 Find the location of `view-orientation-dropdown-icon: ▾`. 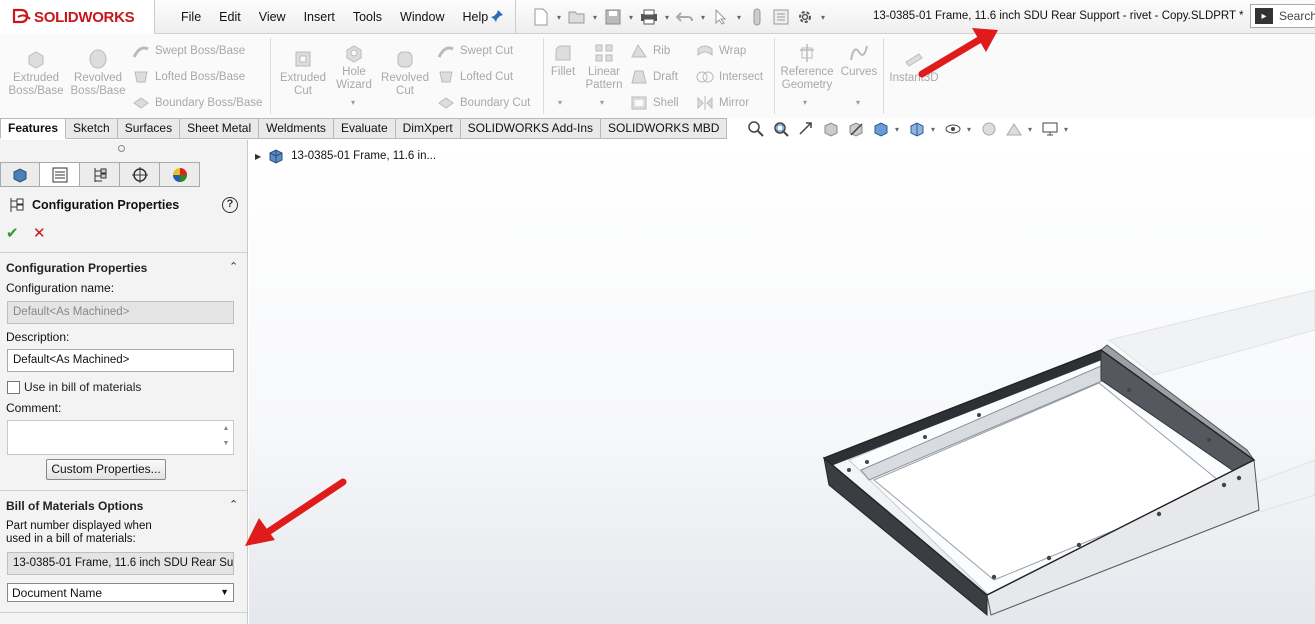

view-orientation-dropdown-icon: ▾ is located at coordinates (899, 129).